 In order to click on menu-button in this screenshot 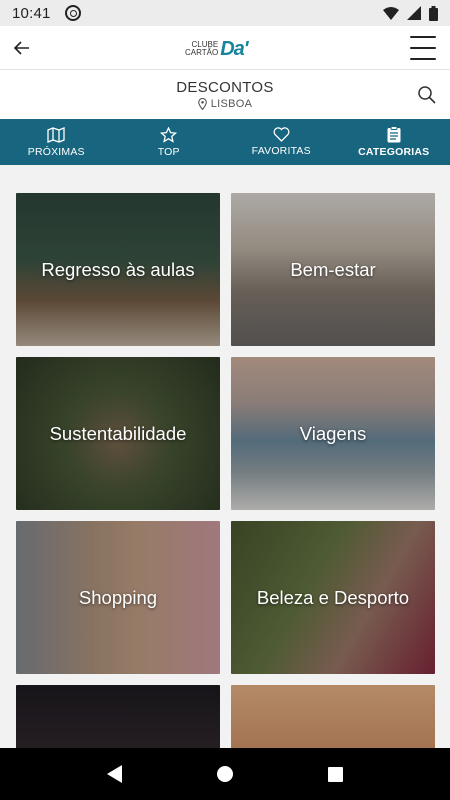, I will do `click(423, 48)`.